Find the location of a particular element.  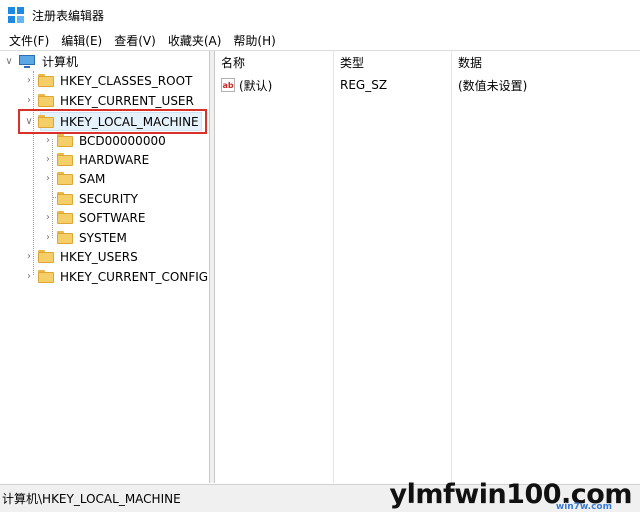

tree-item-system: › SYSTEM is located at coordinates (85, 237).